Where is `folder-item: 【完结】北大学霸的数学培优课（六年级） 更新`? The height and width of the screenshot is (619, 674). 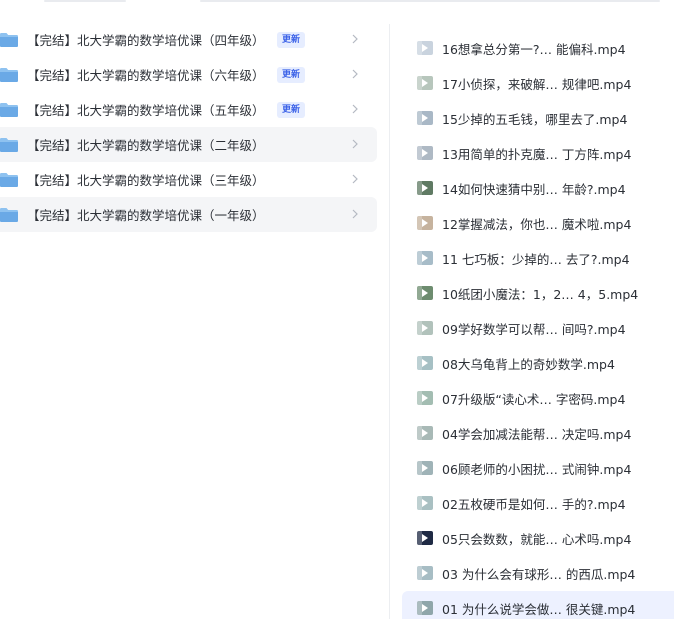
folder-item: 【完结】北大学霸的数学培优课（六年级） 更新 is located at coordinates (188, 74).